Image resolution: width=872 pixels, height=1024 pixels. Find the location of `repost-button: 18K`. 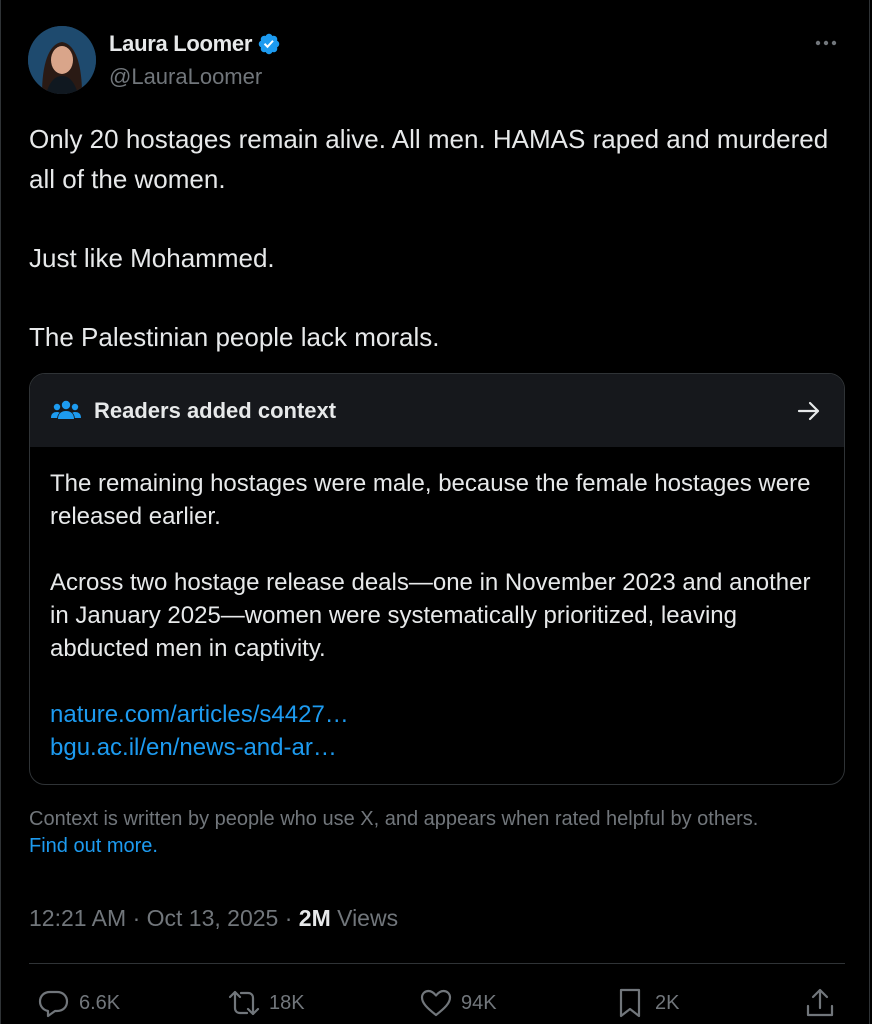

repost-button: 18K is located at coordinates (266, 1003).